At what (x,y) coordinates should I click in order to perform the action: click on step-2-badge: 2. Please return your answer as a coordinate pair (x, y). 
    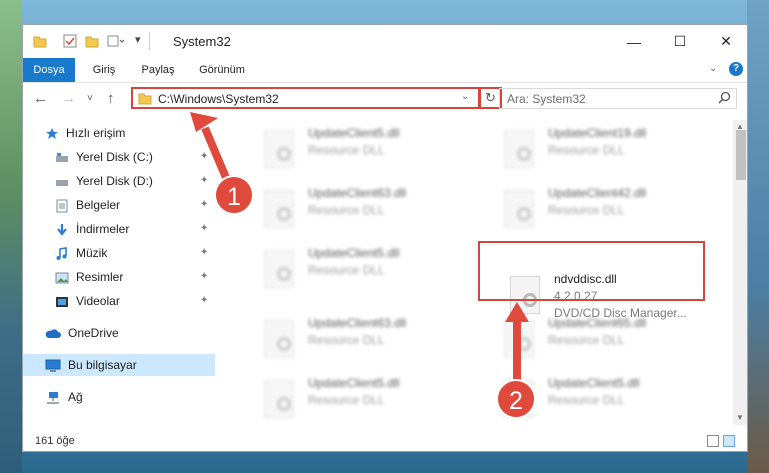
    Looking at the image, I should click on (516, 399).